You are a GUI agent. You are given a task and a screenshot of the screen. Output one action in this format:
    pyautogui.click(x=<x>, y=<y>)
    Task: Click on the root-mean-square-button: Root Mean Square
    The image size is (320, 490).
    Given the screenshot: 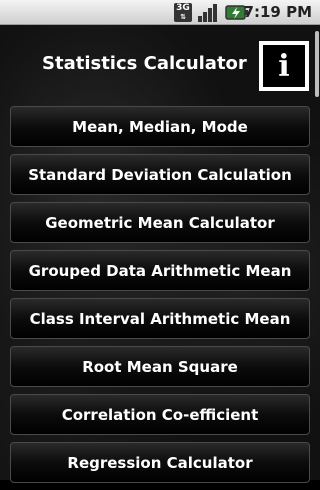 What is the action you would take?
    pyautogui.click(x=160, y=366)
    